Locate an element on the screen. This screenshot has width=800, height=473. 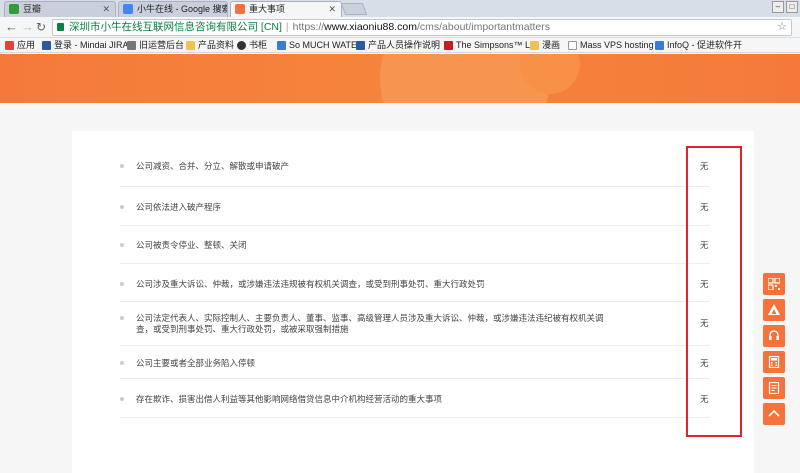
x-logo-icon is located at coordinates (360, 45).